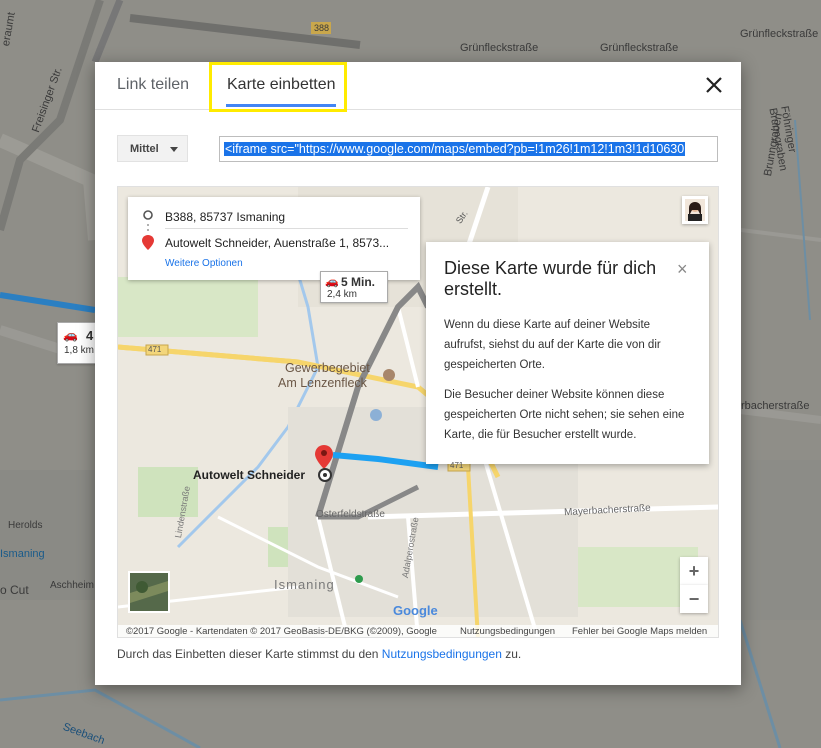  I want to click on user-avatar, so click(695, 210).